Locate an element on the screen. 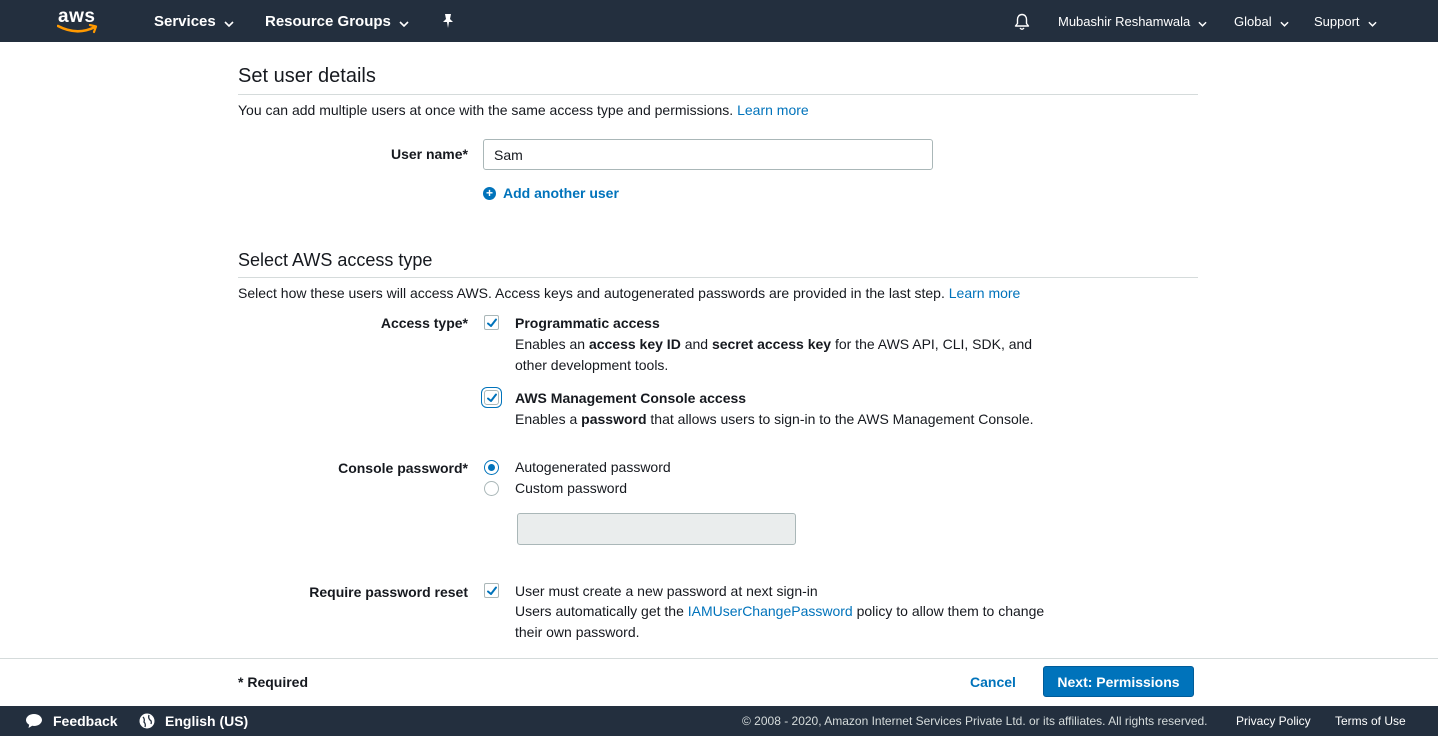  access-type-heading: Select AWS access type is located at coordinates (335, 260).